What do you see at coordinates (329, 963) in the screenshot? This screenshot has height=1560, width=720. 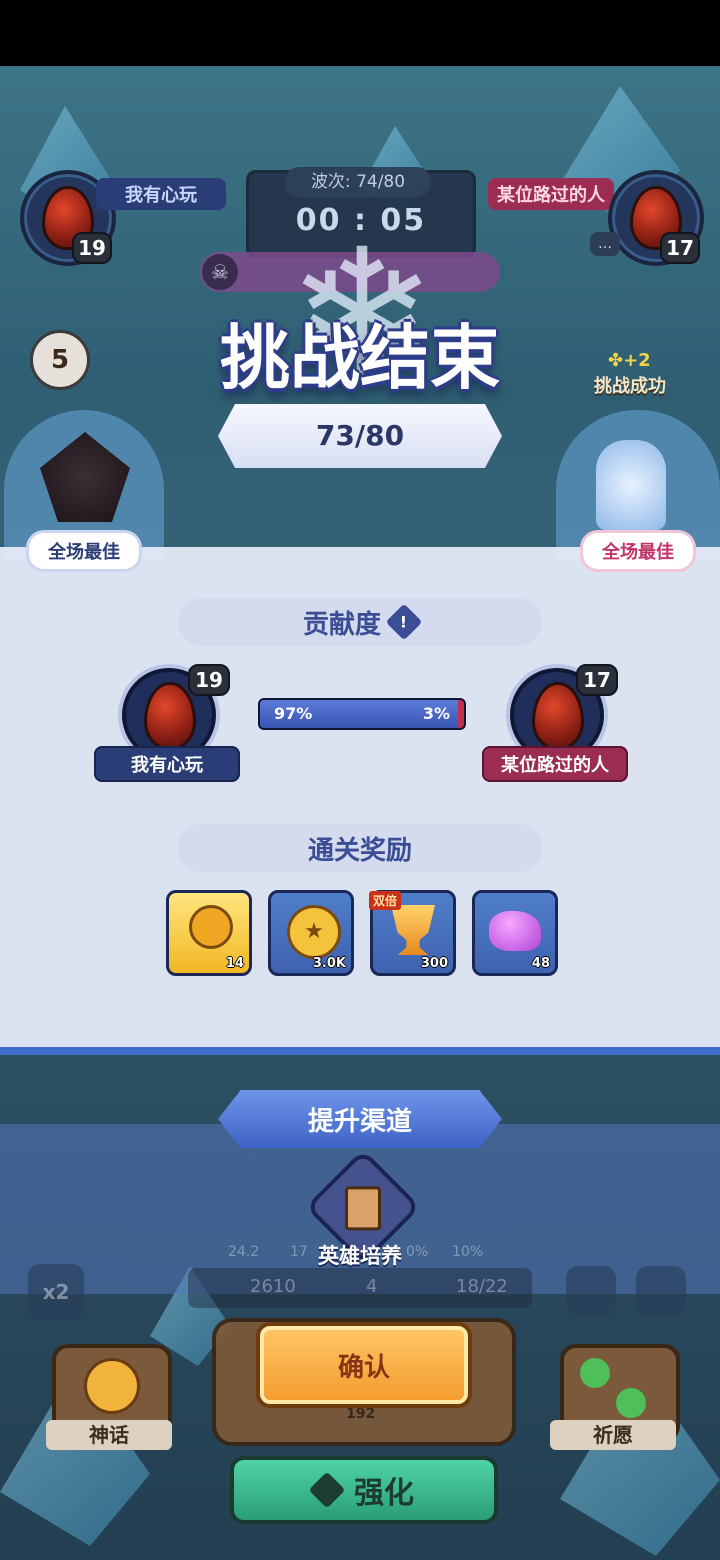 I see `reward-count: 3.0K` at bounding box center [329, 963].